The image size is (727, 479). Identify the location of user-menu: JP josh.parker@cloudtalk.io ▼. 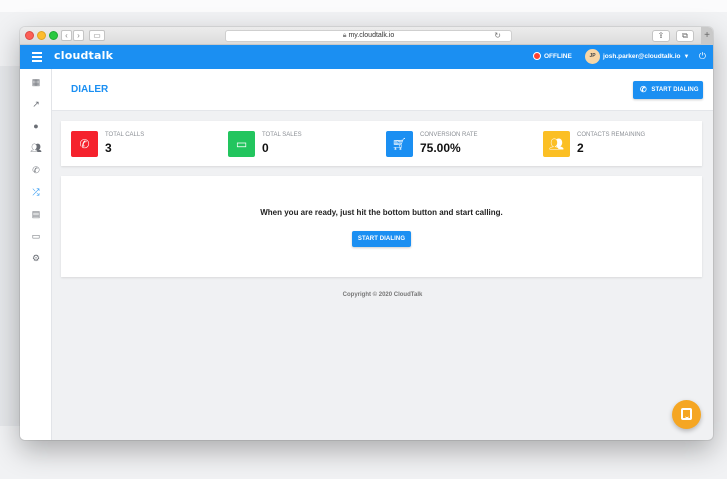
(637, 56).